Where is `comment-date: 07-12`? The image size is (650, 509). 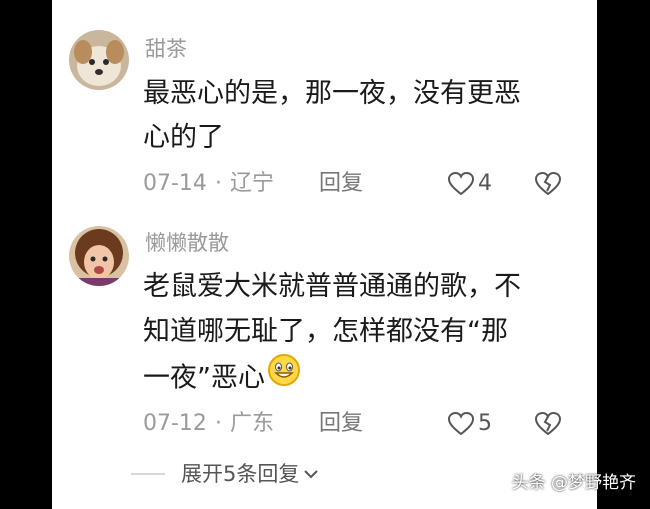
comment-date: 07-12 is located at coordinates (175, 423).